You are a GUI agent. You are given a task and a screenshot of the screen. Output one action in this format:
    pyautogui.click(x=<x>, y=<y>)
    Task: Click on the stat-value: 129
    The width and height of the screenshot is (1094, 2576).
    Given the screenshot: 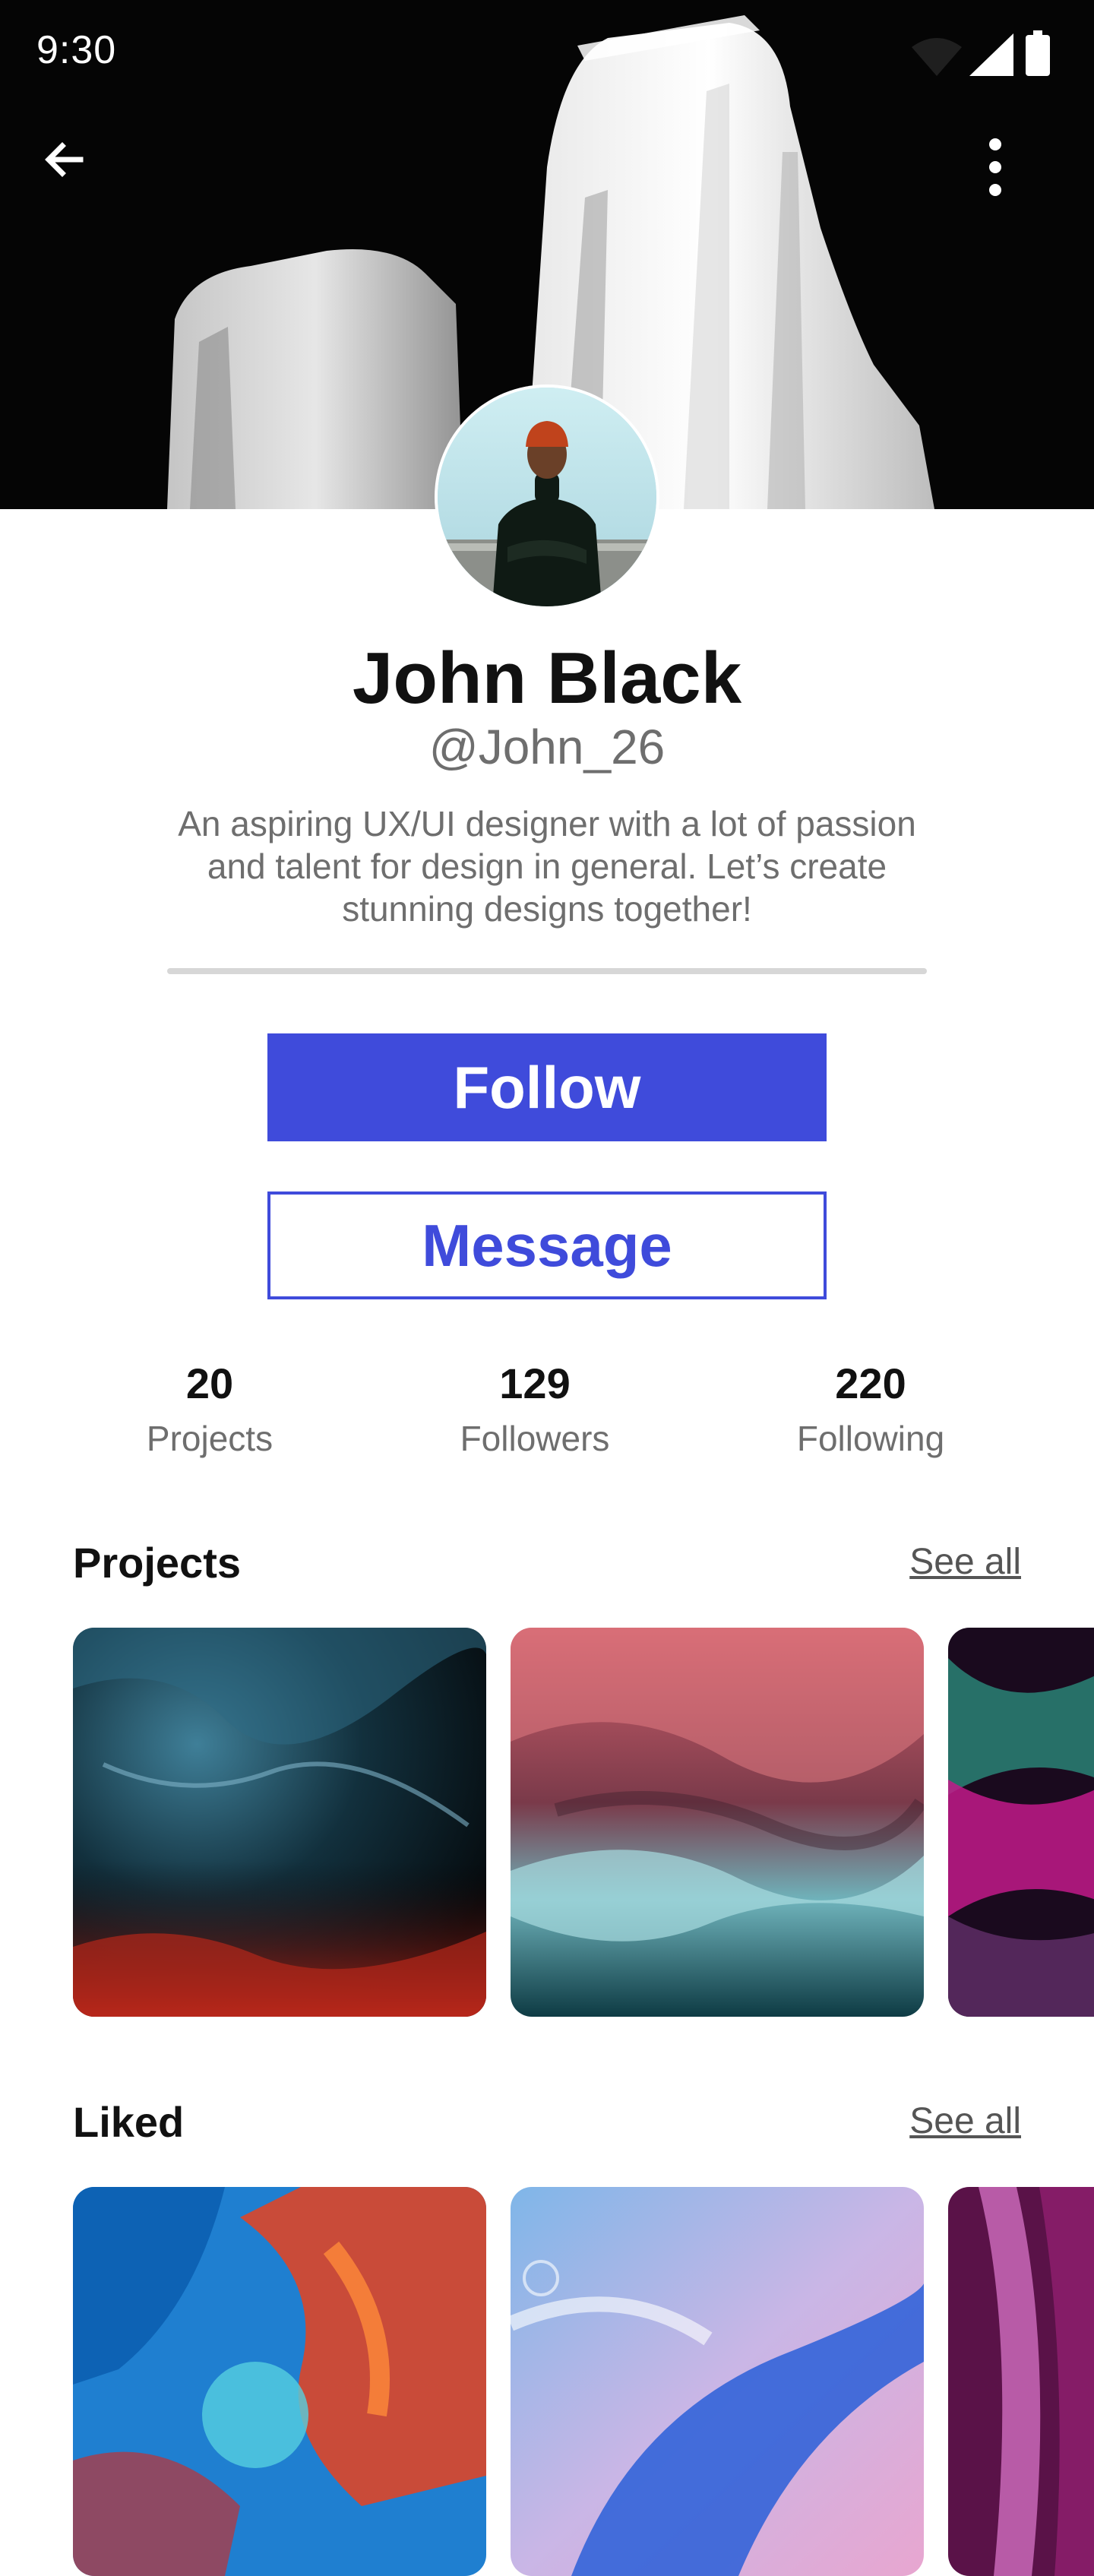 What is the action you would take?
    pyautogui.click(x=535, y=1383)
    